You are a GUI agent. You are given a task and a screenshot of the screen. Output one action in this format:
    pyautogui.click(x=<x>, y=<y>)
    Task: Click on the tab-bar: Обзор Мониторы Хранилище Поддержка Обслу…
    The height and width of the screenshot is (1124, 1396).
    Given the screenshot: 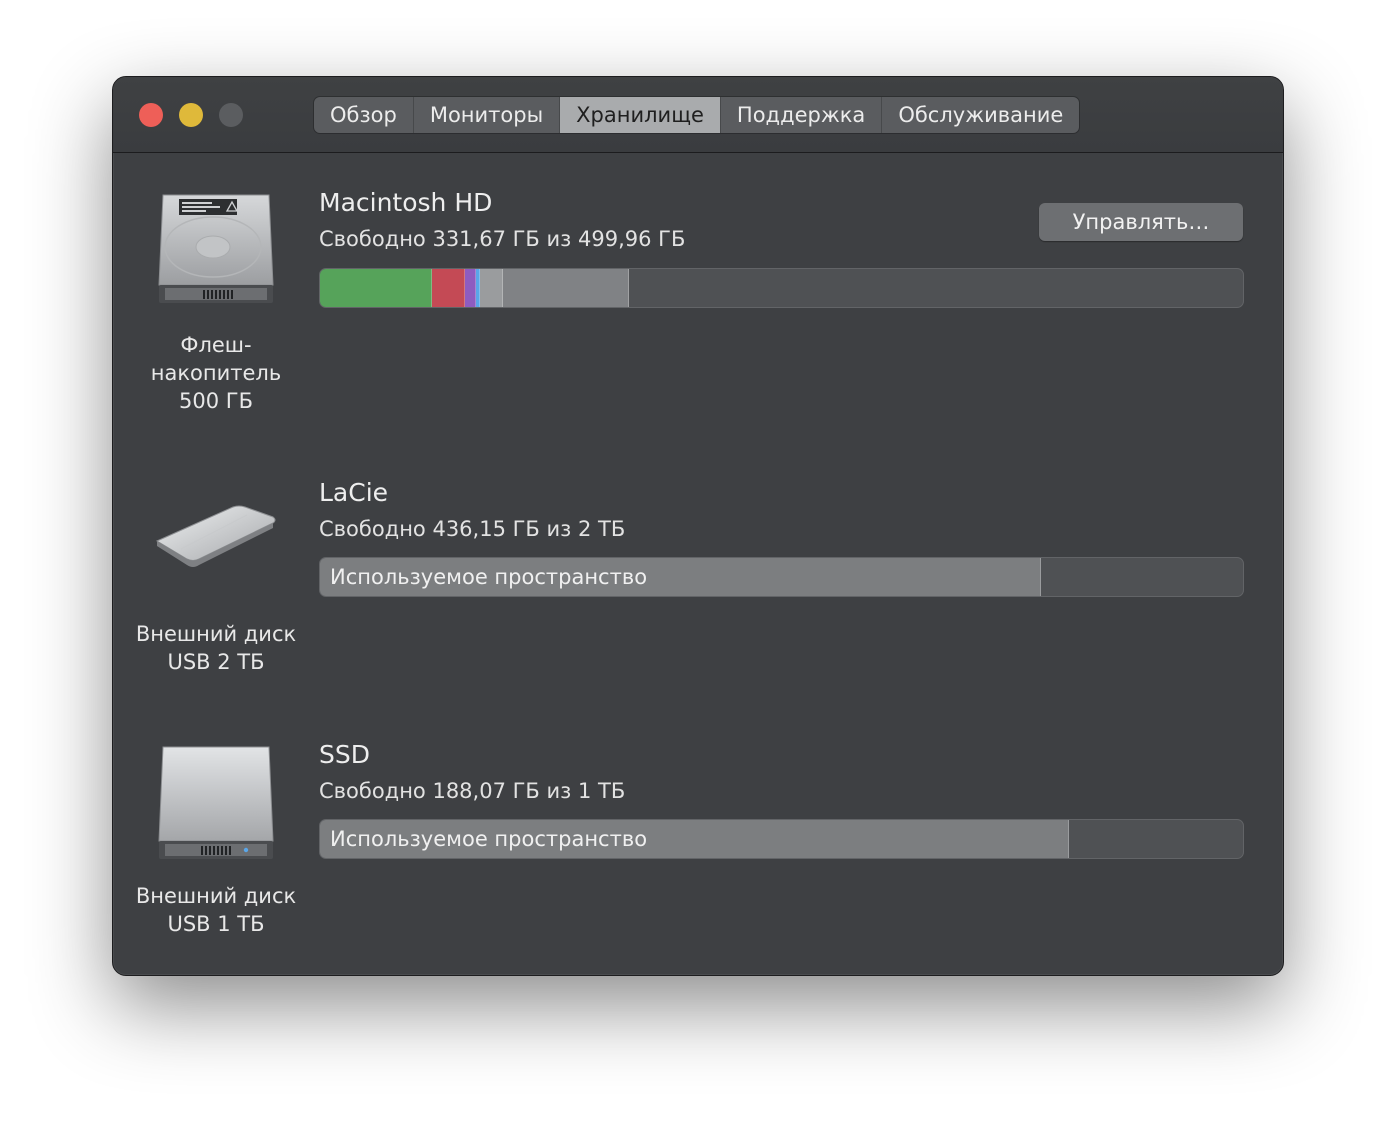 What is the action you would take?
    pyautogui.click(x=697, y=115)
    